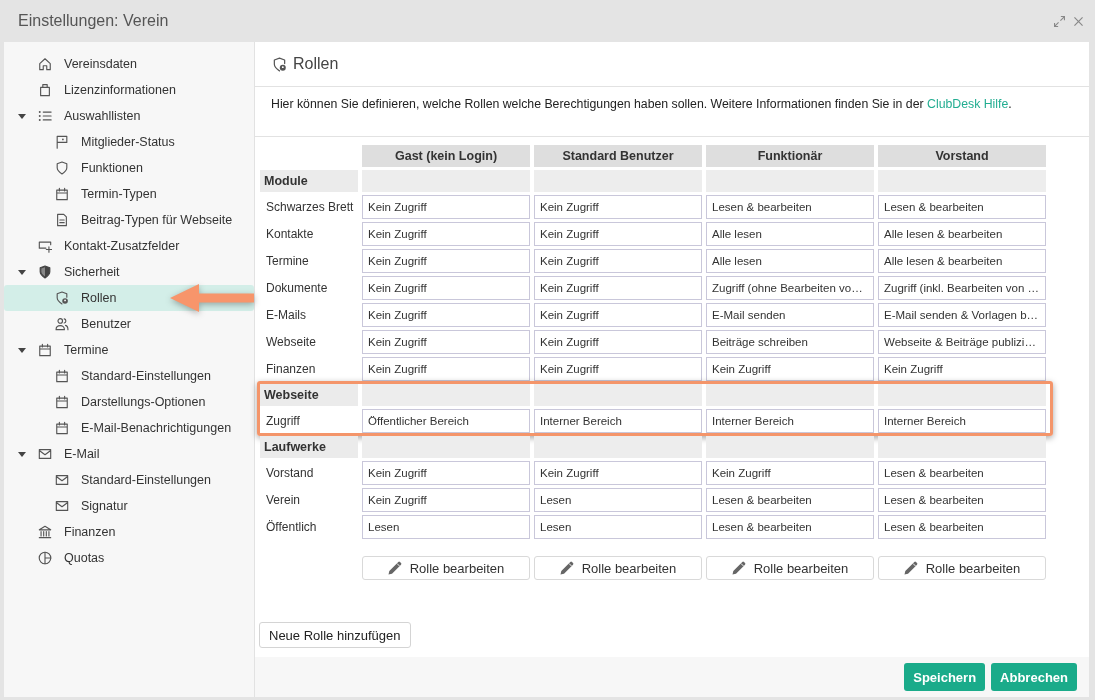 The height and width of the screenshot is (700, 1095). What do you see at coordinates (129, 64) in the screenshot?
I see `sidebar-item: Vereinsdaten` at bounding box center [129, 64].